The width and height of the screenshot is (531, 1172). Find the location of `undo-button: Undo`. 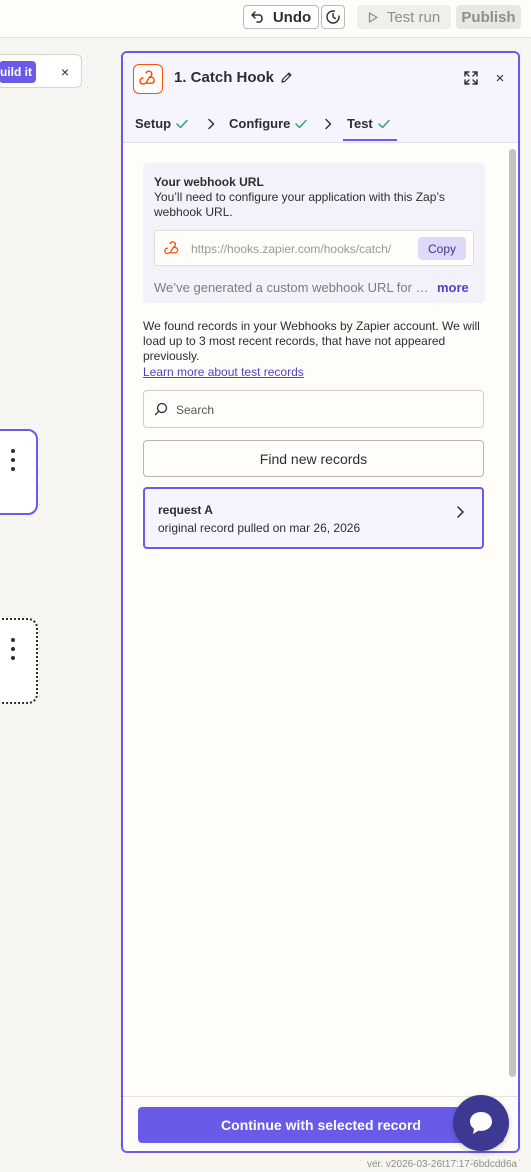

undo-button: Undo is located at coordinates (281, 17).